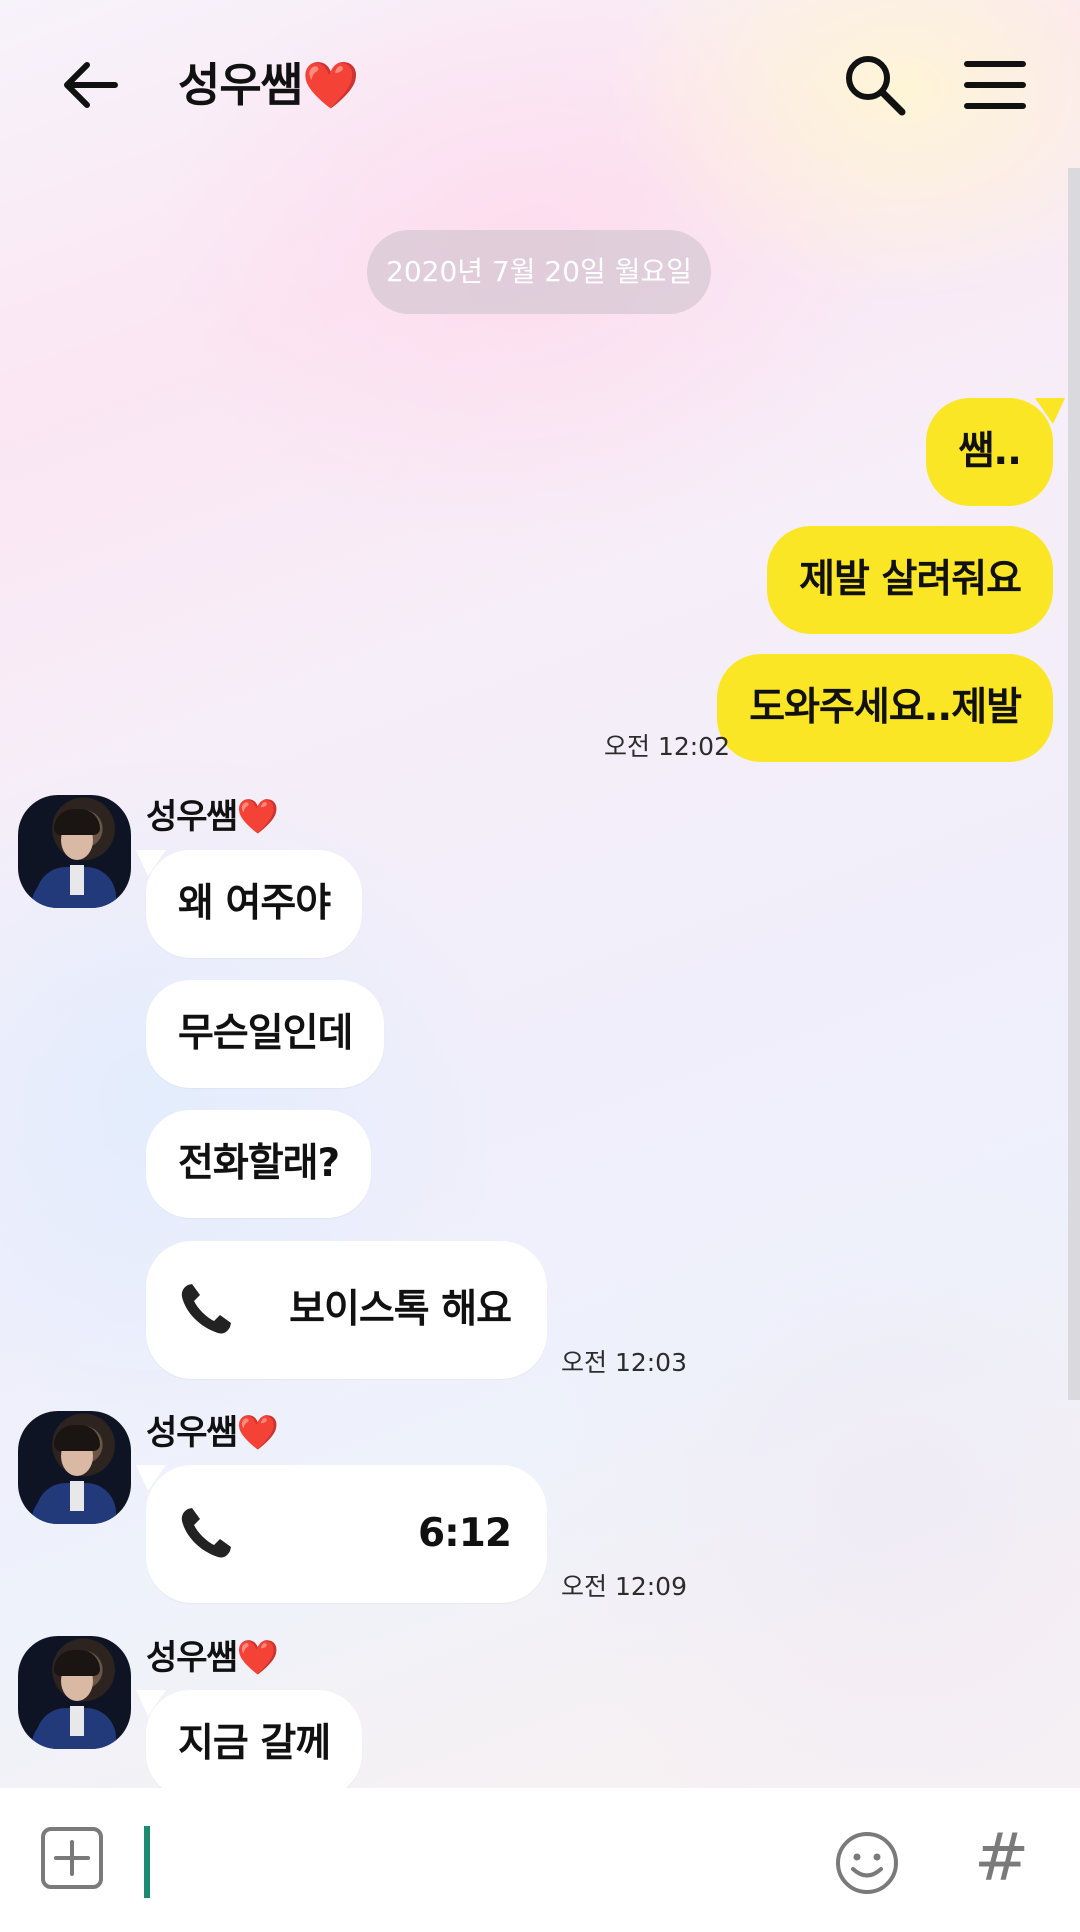 This screenshot has width=1080, height=1932. What do you see at coordinates (240, 85) in the screenshot?
I see `chat-title-text: 성우쌤` at bounding box center [240, 85].